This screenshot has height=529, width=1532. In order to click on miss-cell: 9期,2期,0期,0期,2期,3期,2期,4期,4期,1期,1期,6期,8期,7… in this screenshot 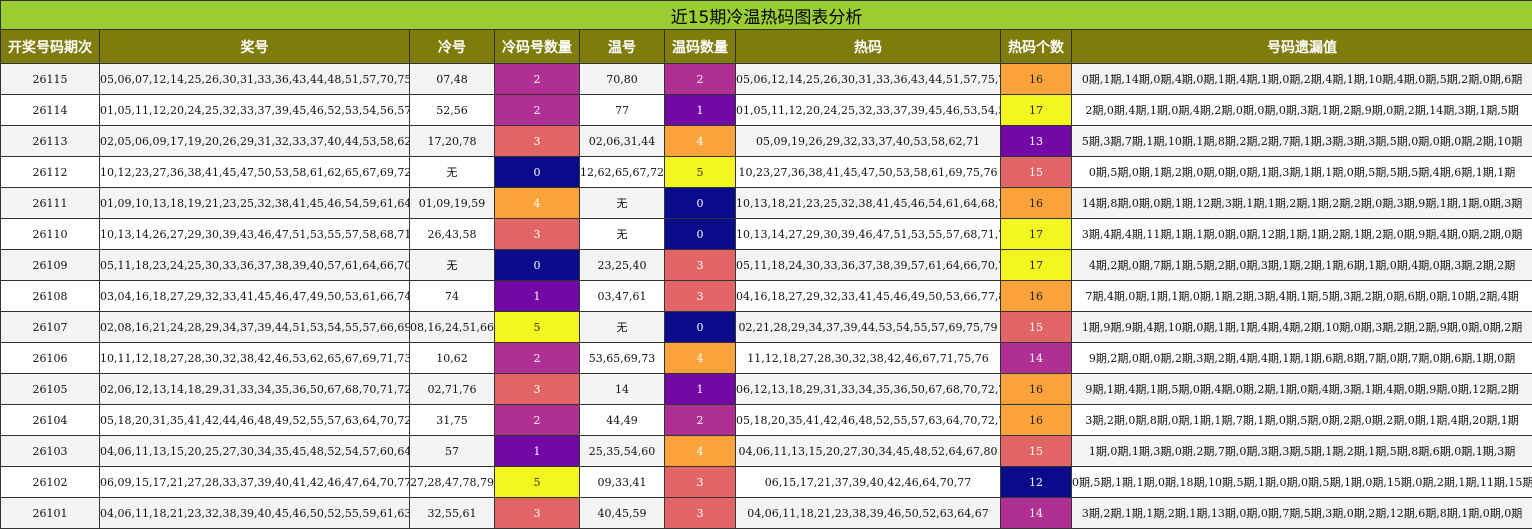, I will do `click(1301, 358)`.